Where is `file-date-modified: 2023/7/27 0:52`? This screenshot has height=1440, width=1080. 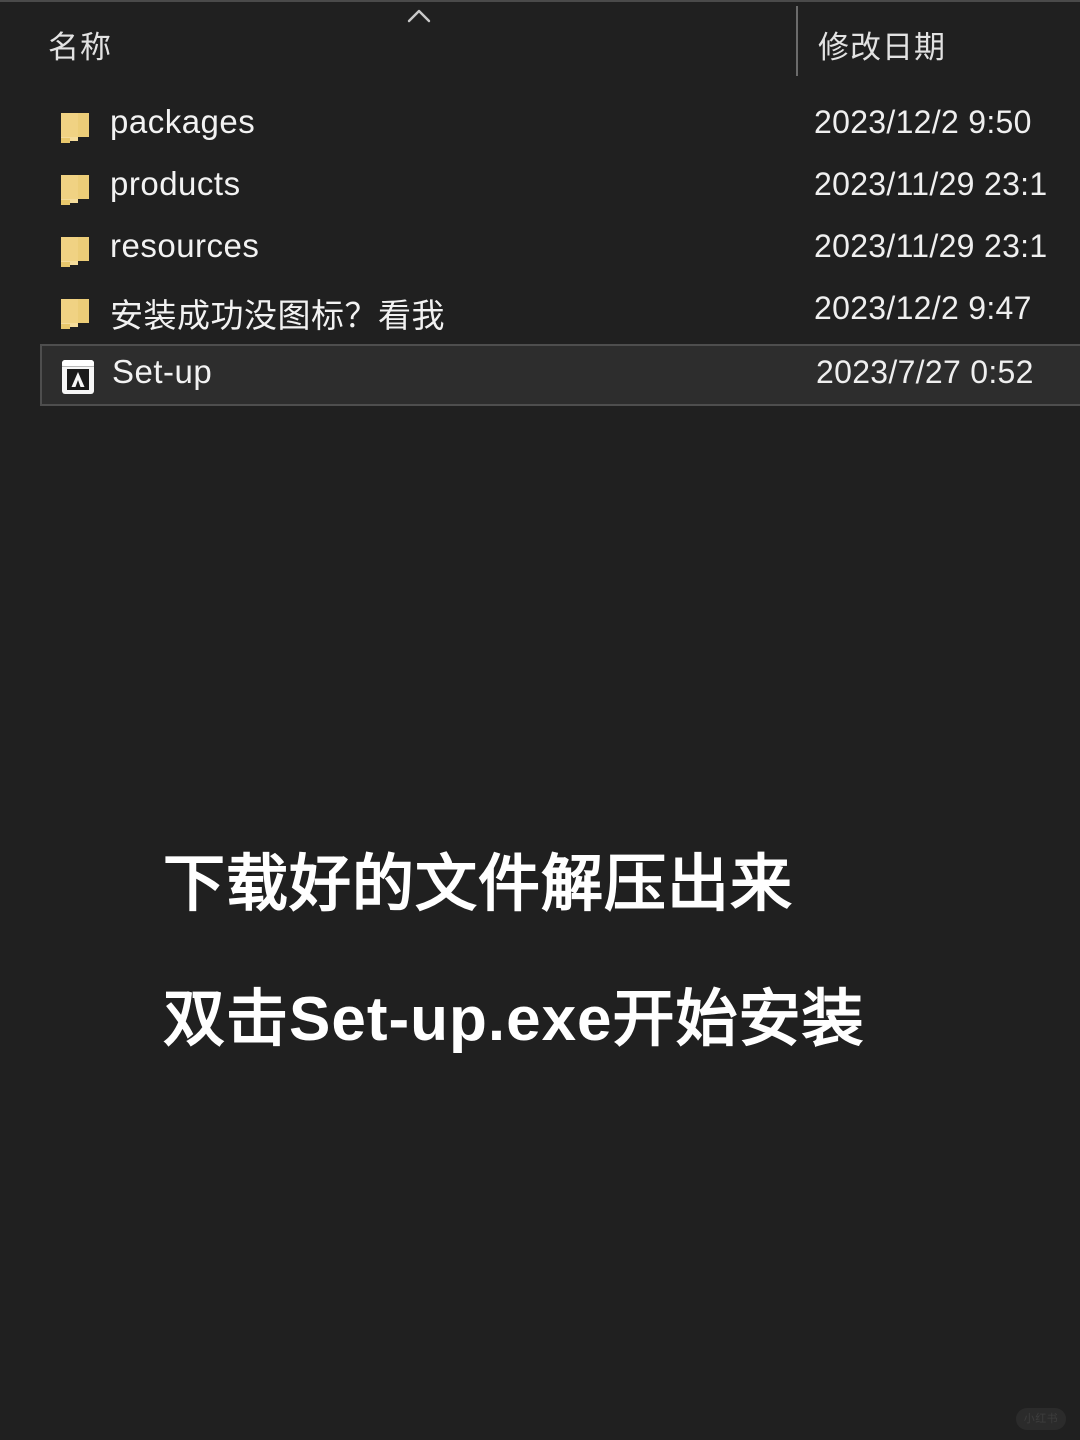 file-date-modified: 2023/7/27 0:52 is located at coordinates (925, 372).